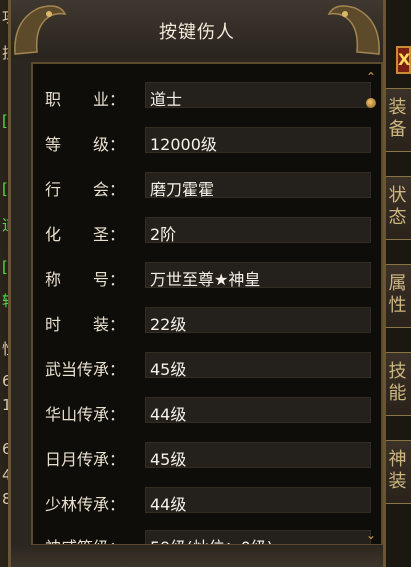  I want to click on row-label: 等 级：, so click(85, 144).